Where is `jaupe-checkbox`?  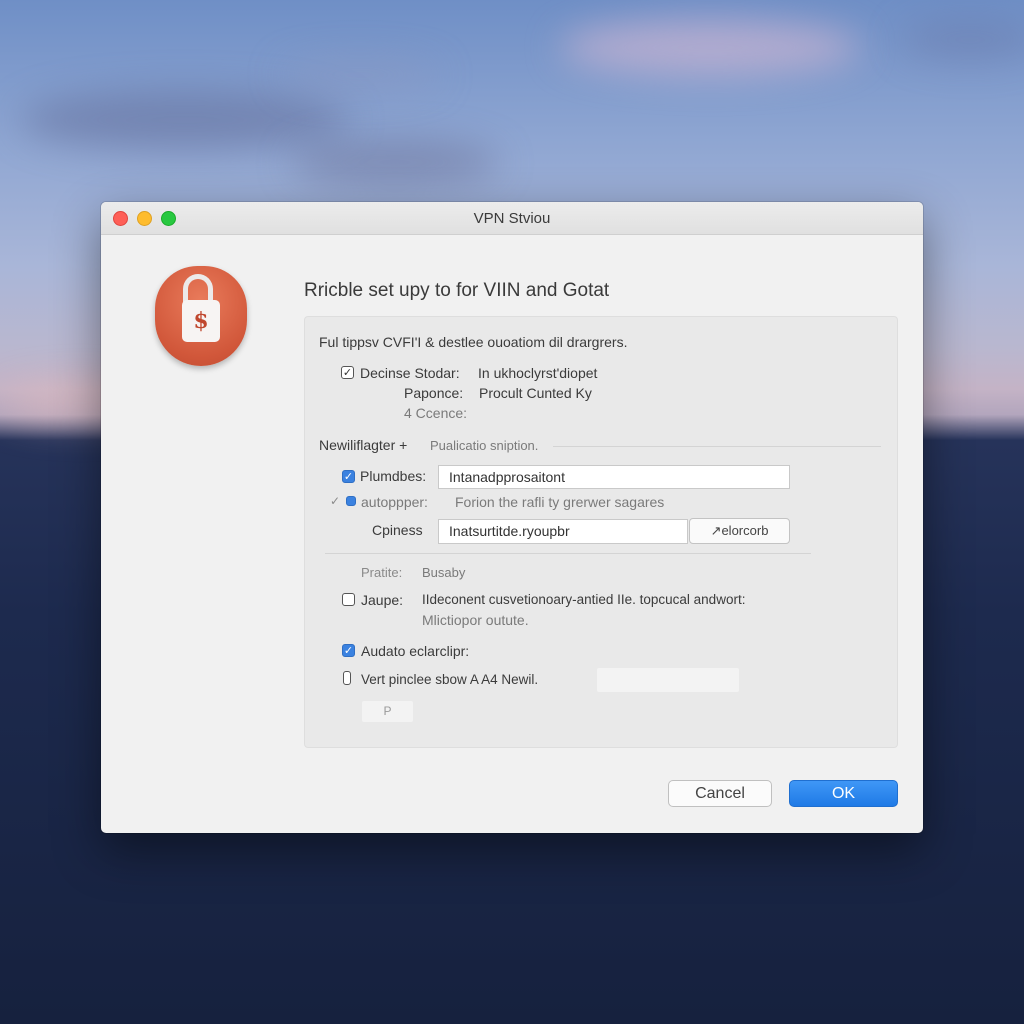
jaupe-checkbox is located at coordinates (348, 599).